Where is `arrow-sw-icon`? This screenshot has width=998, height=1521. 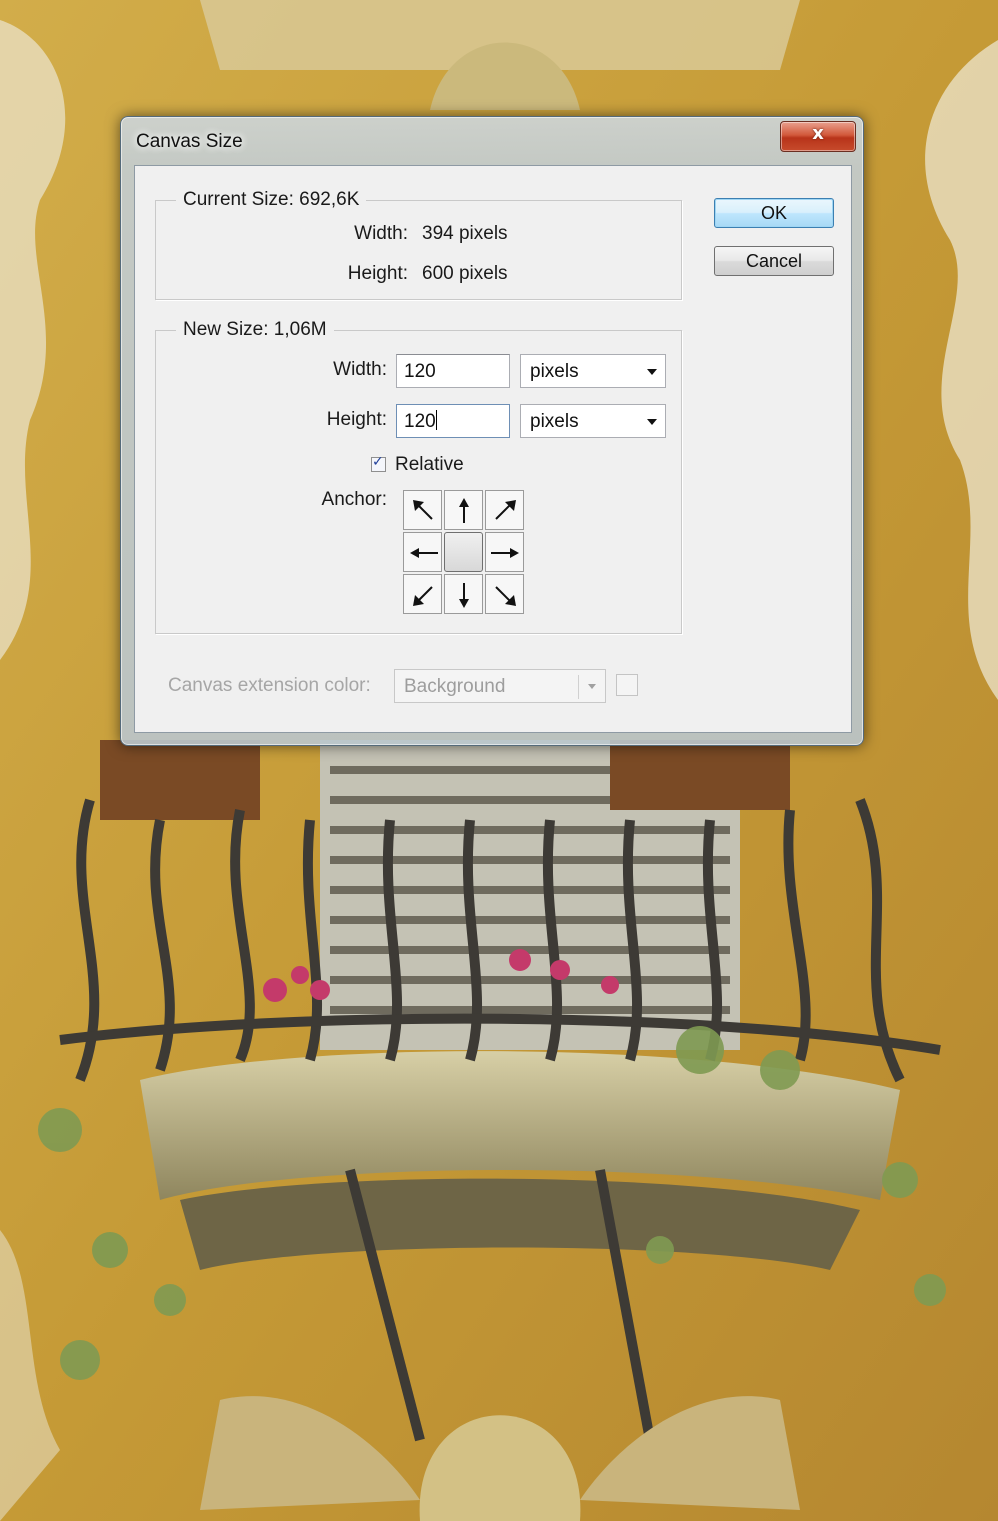 arrow-sw-icon is located at coordinates (423, 596).